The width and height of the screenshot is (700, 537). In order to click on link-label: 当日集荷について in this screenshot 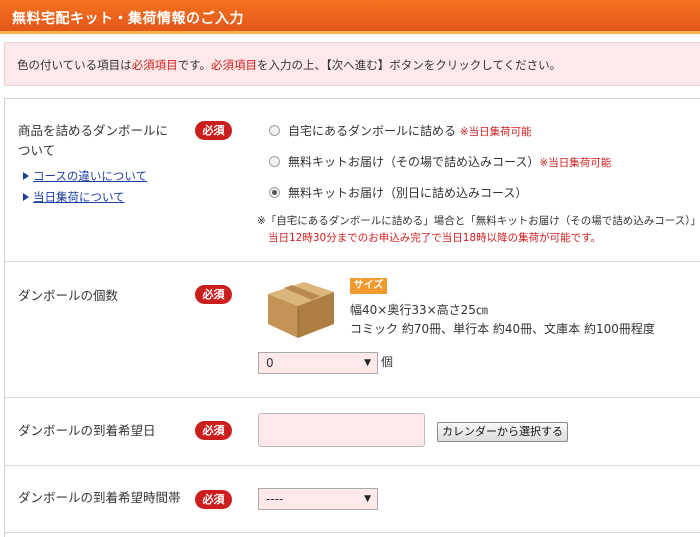, I will do `click(79, 197)`.